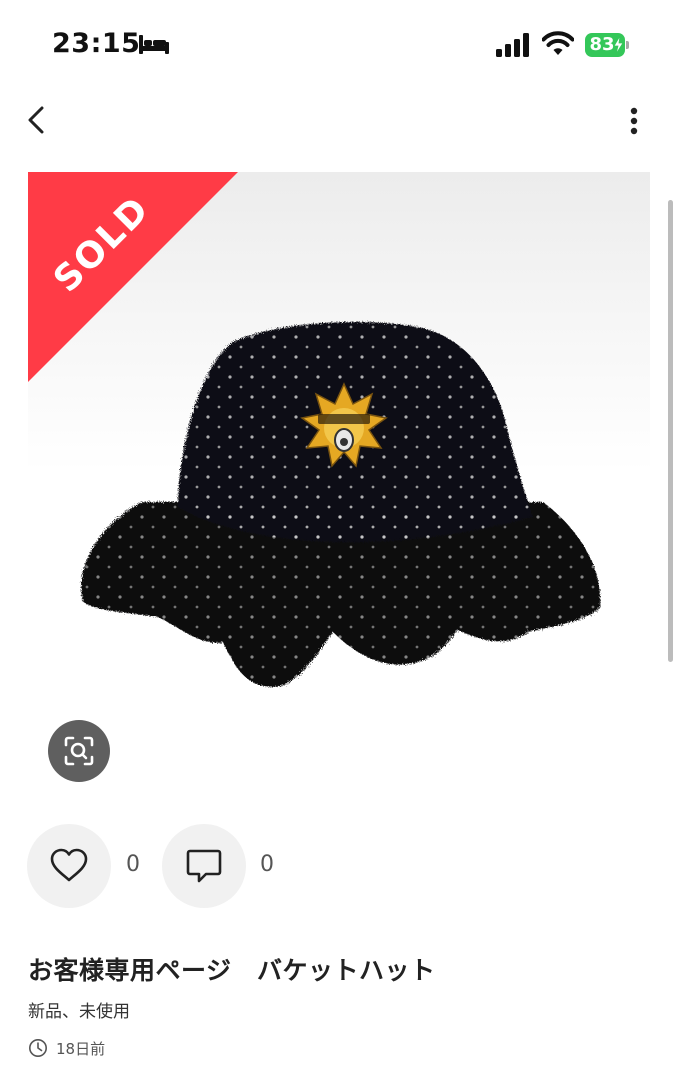  What do you see at coordinates (608, 45) in the screenshot?
I see `battery-indicator: 83` at bounding box center [608, 45].